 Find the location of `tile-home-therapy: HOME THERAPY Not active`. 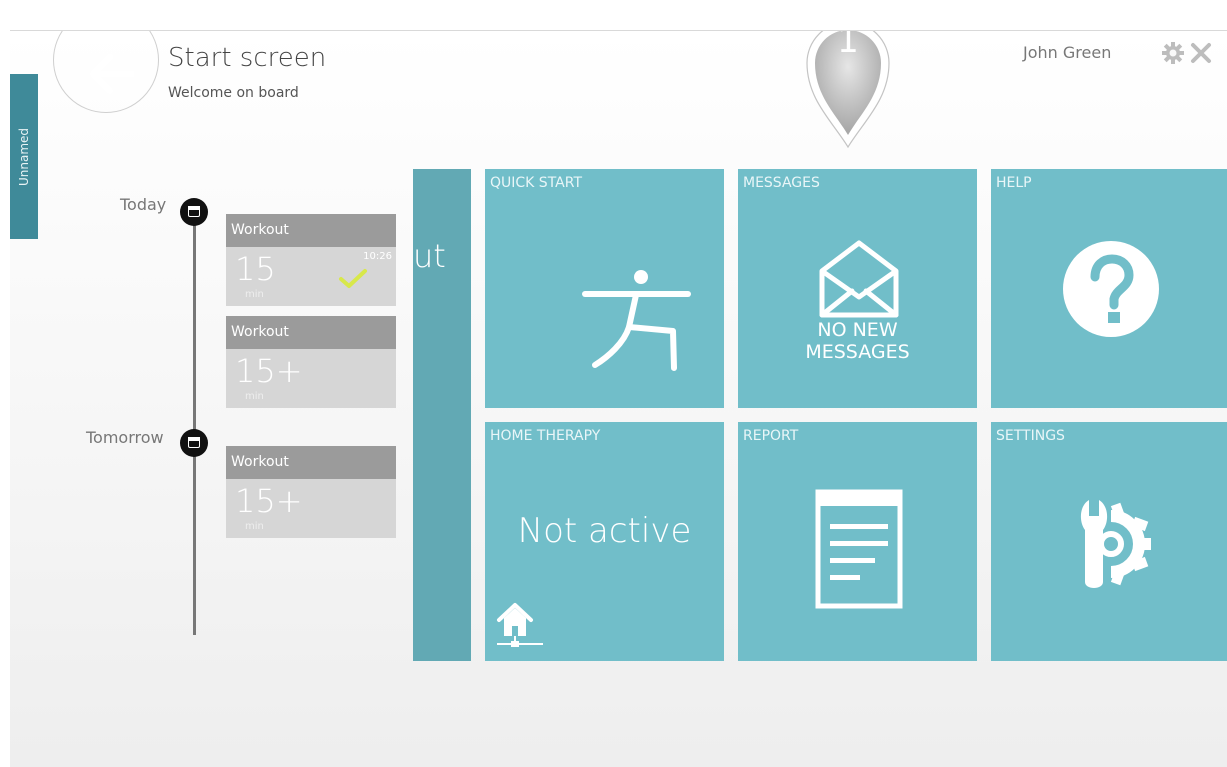

tile-home-therapy: HOME THERAPY Not active is located at coordinates (604, 541).